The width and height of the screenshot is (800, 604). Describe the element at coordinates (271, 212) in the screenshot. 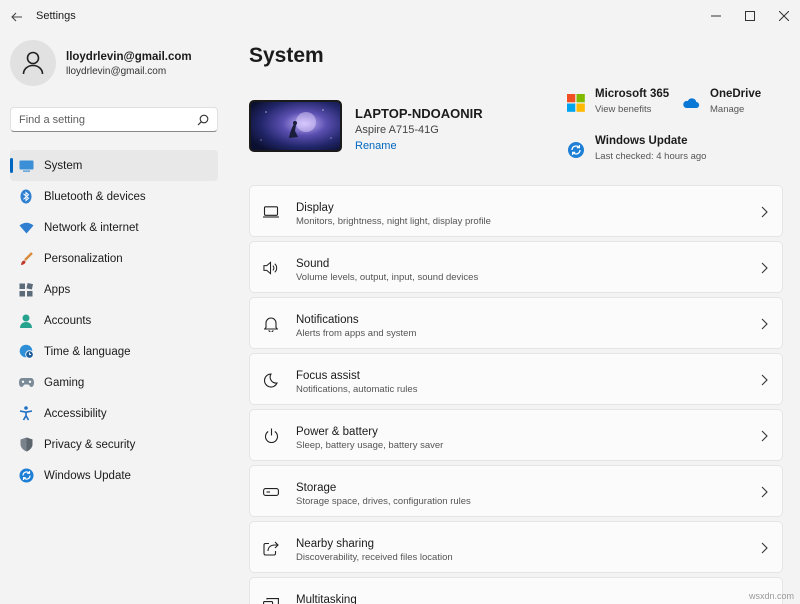

I see `display-icon` at that location.